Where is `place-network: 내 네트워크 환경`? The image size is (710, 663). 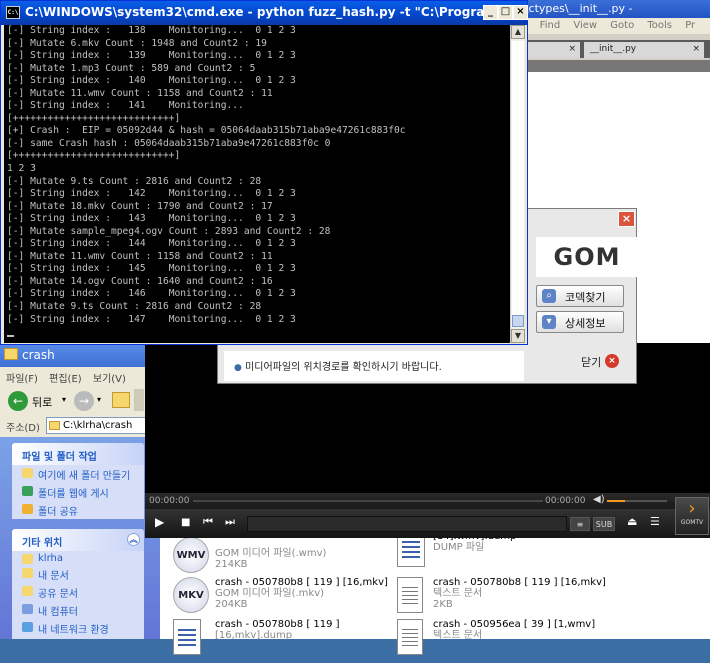
place-network: 내 네트워크 환경 is located at coordinates (78, 628).